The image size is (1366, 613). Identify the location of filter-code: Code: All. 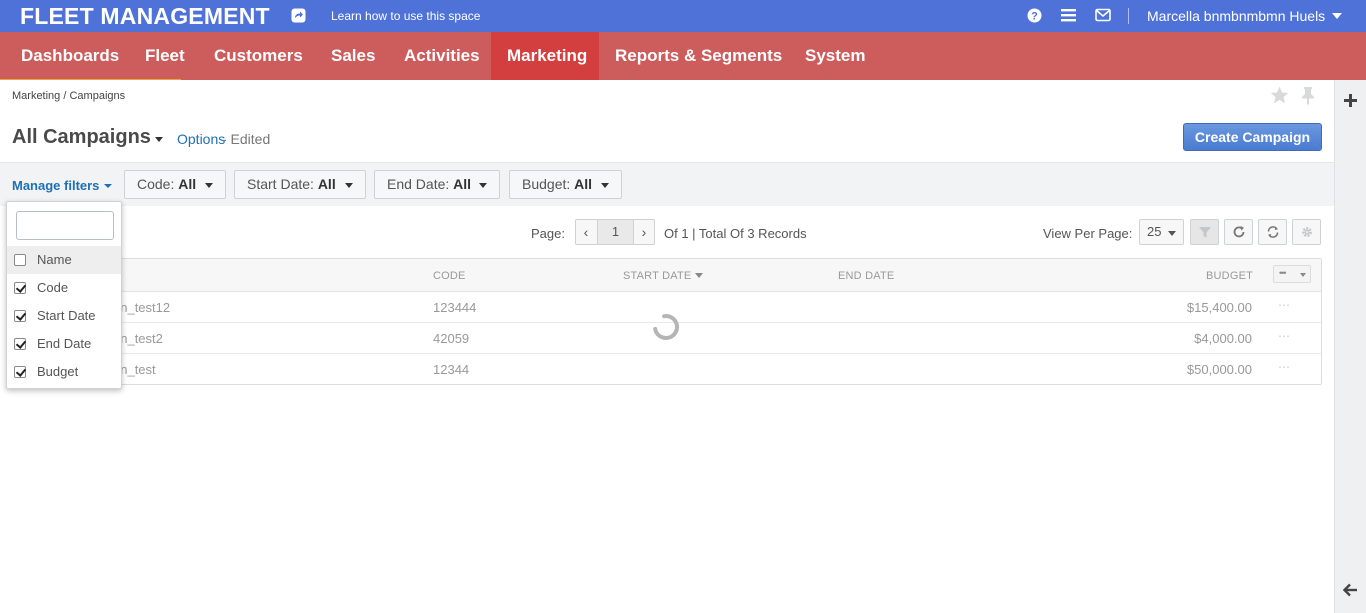
(175, 184).